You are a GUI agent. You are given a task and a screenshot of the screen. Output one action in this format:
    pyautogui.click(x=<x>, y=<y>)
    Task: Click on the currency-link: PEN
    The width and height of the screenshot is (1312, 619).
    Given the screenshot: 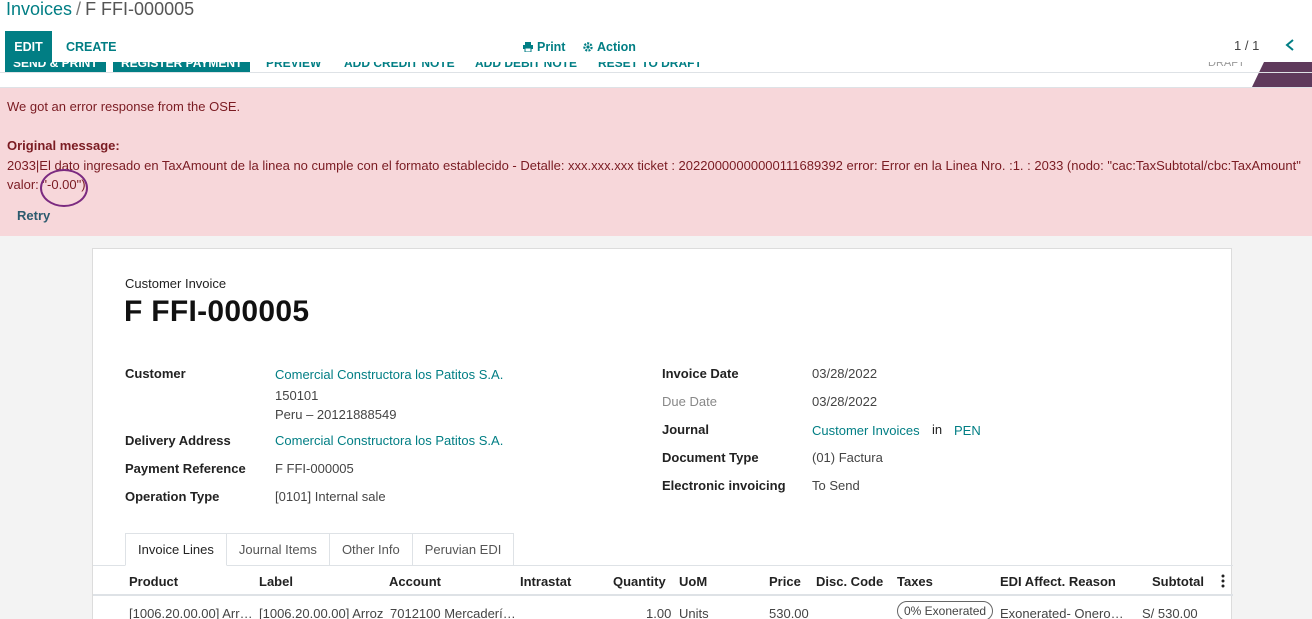 What is the action you would take?
    pyautogui.click(x=967, y=430)
    